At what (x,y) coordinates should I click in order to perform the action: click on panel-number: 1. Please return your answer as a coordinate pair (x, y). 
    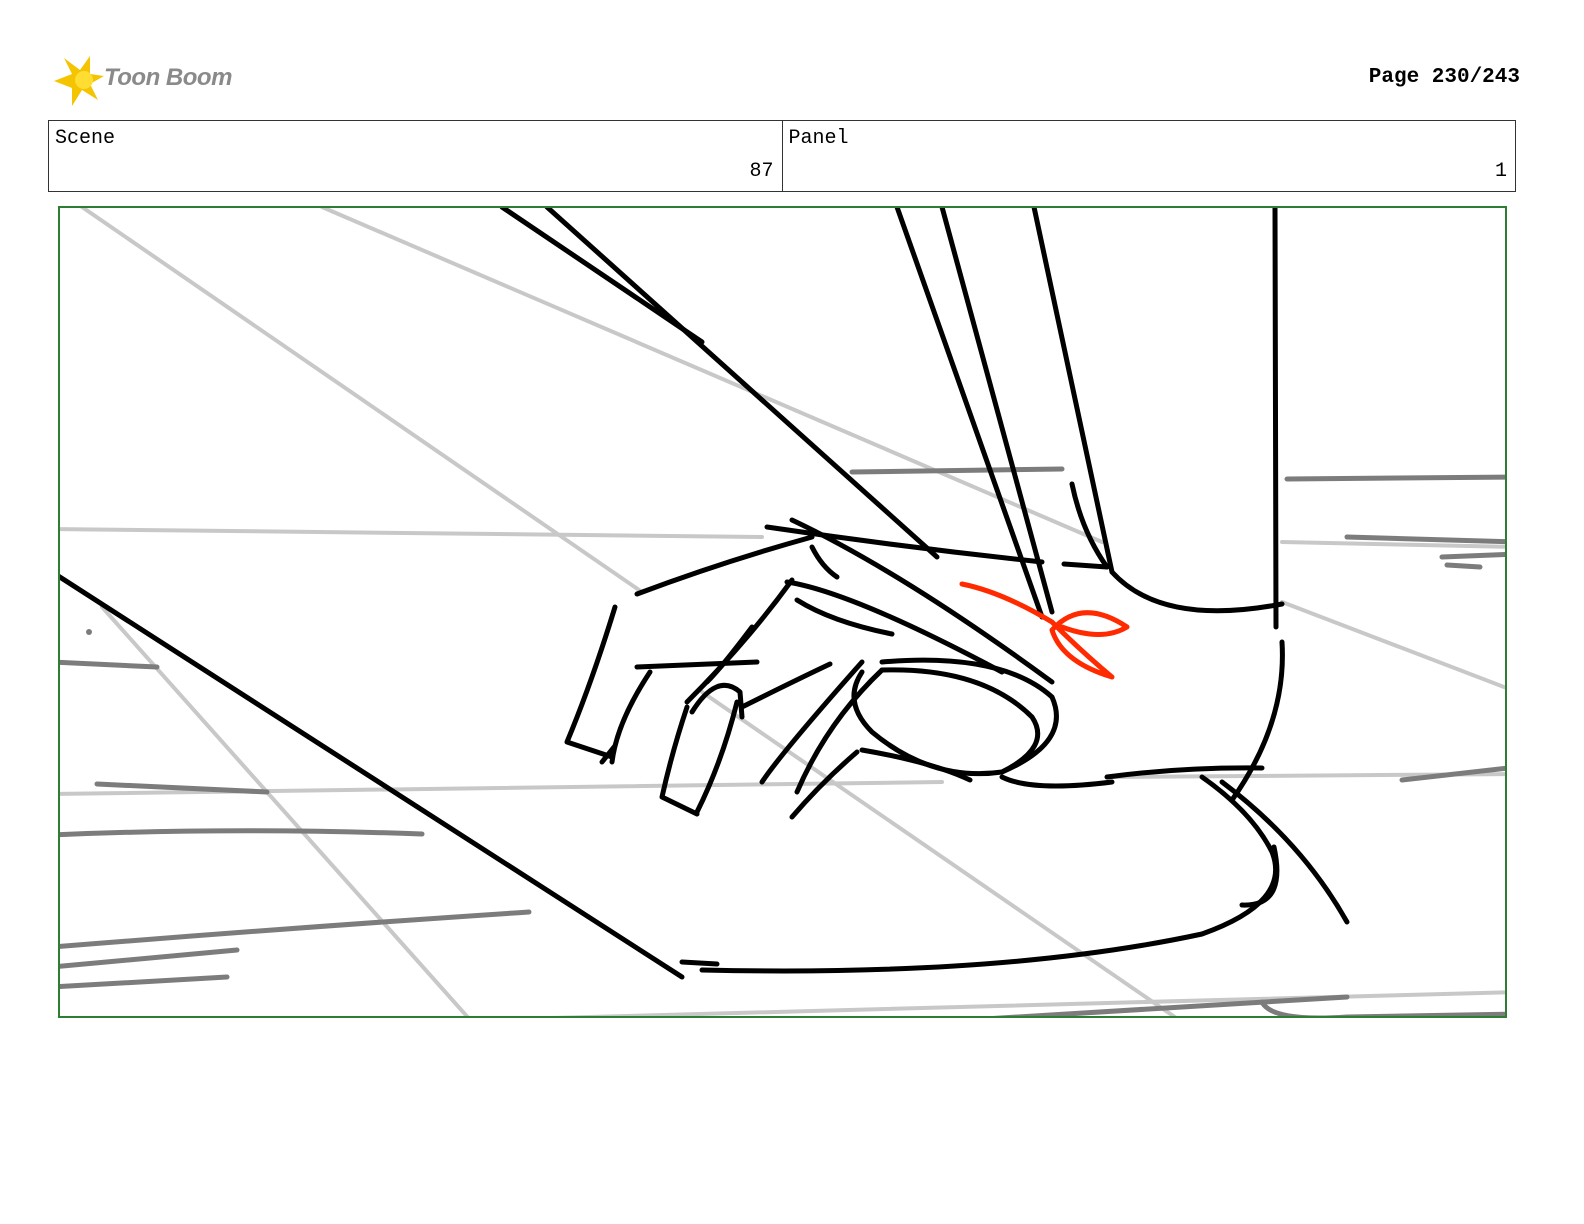
    Looking at the image, I should click on (1500, 171).